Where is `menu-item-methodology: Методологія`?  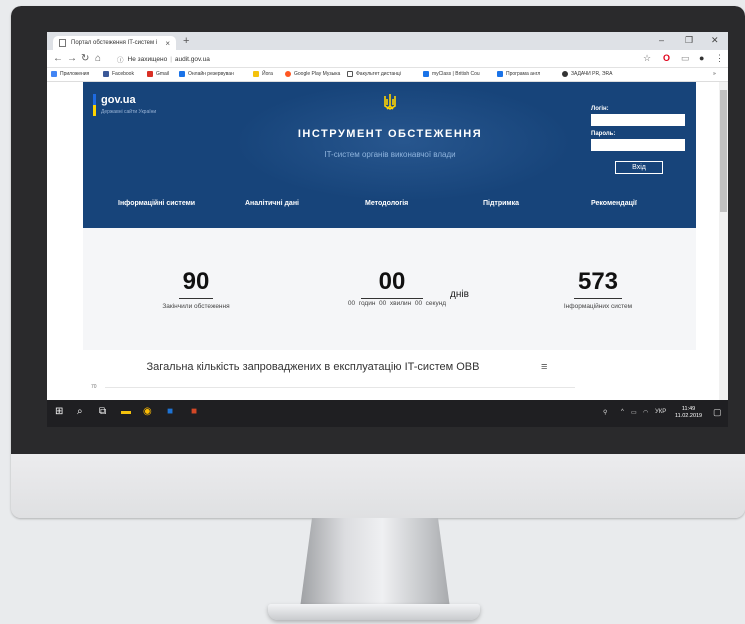 menu-item-methodology: Методологія is located at coordinates (386, 203).